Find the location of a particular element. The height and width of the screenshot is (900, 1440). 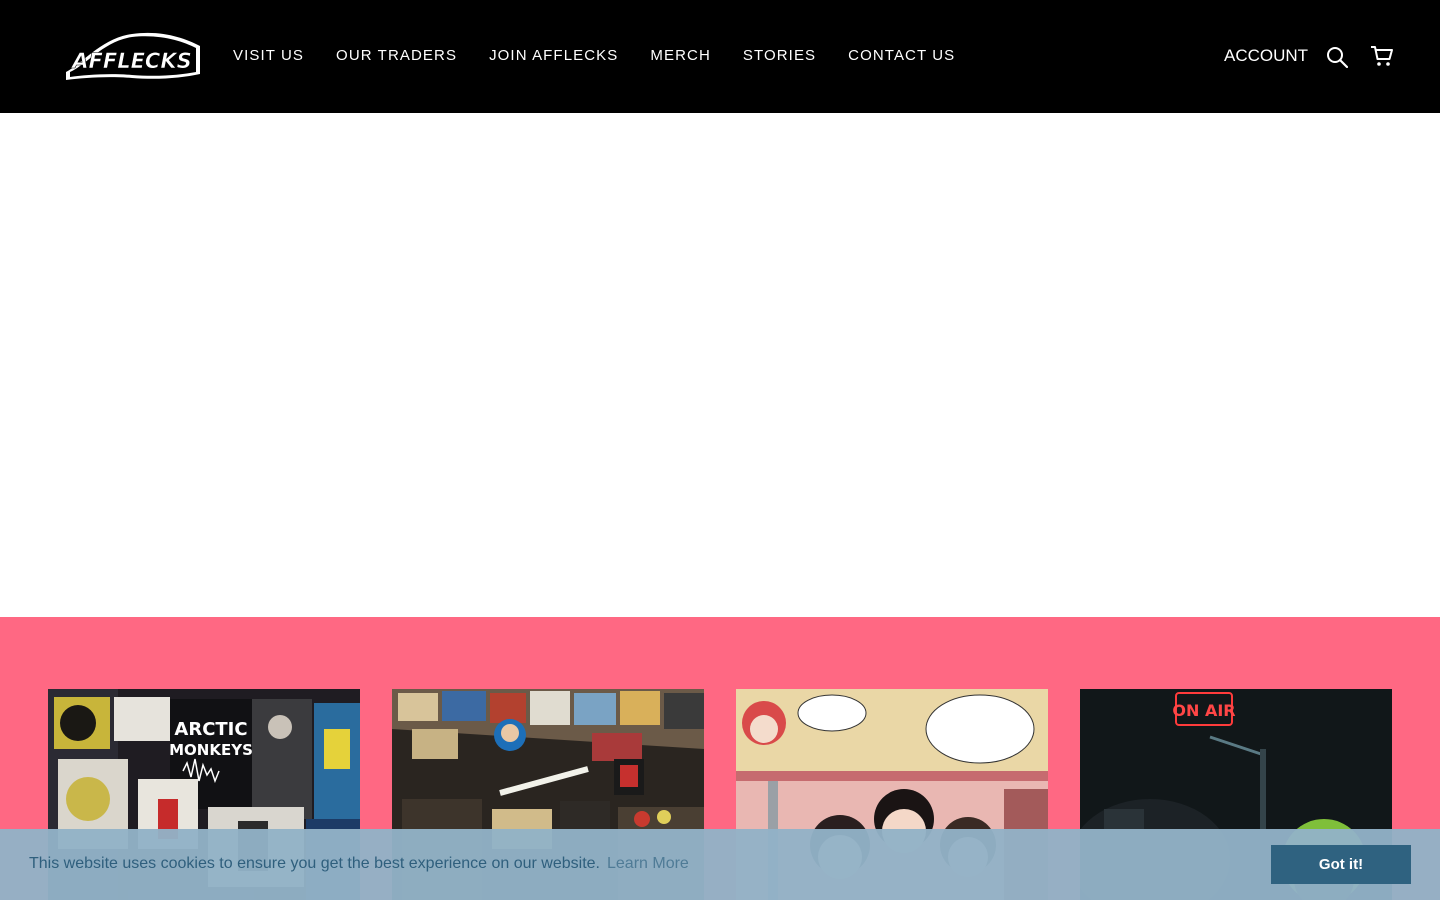

search-icon is located at coordinates (1337, 57).